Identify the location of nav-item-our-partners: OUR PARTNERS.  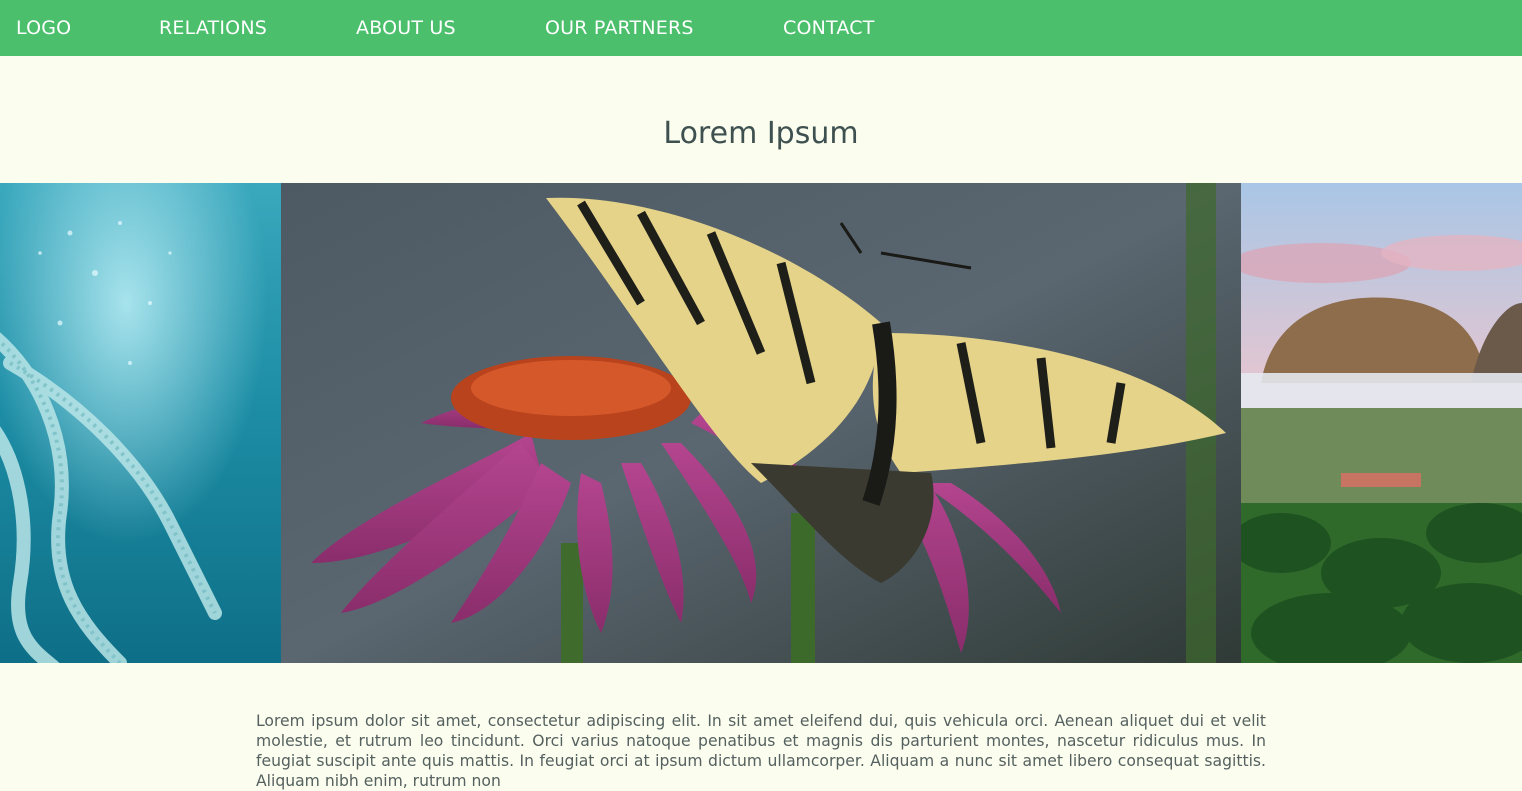
(619, 28).